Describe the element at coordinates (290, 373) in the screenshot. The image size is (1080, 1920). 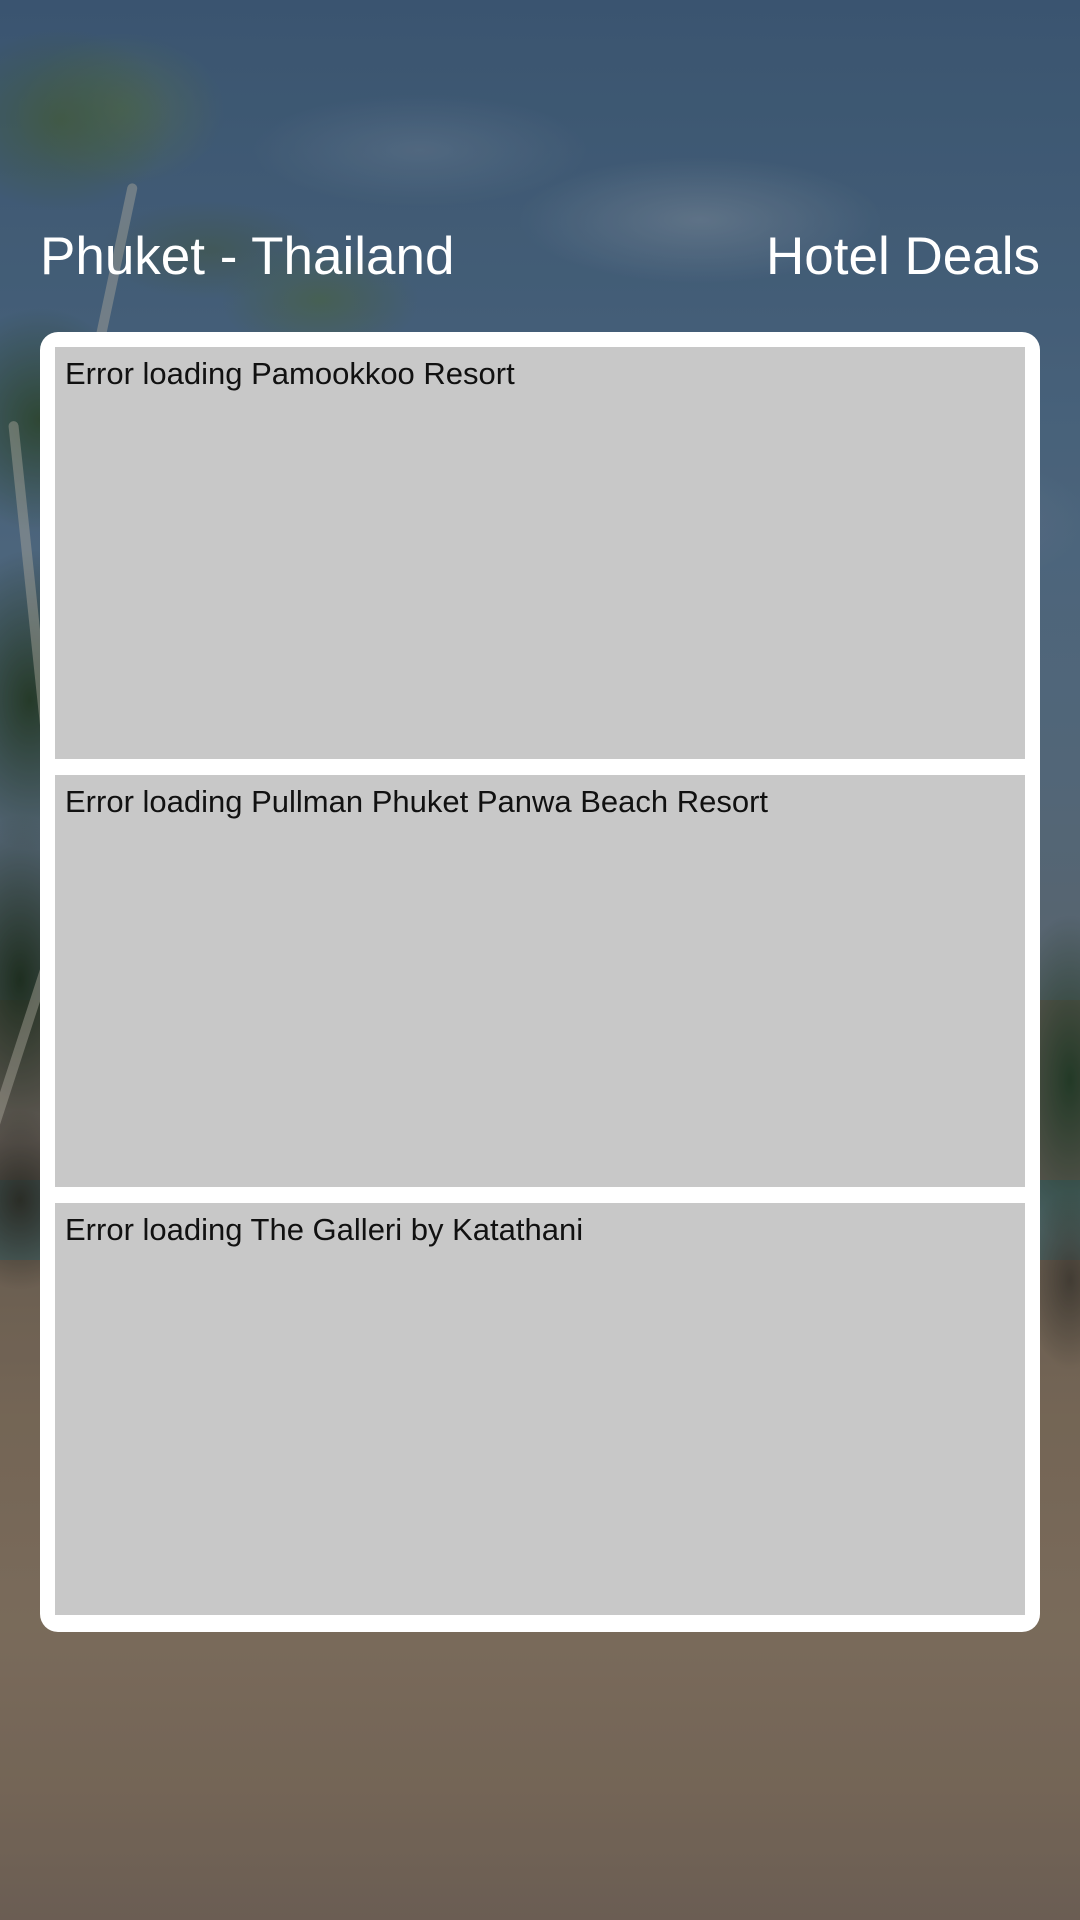
I see `hotel-card-error-message: Error loading Pamookkoo Resort` at that location.